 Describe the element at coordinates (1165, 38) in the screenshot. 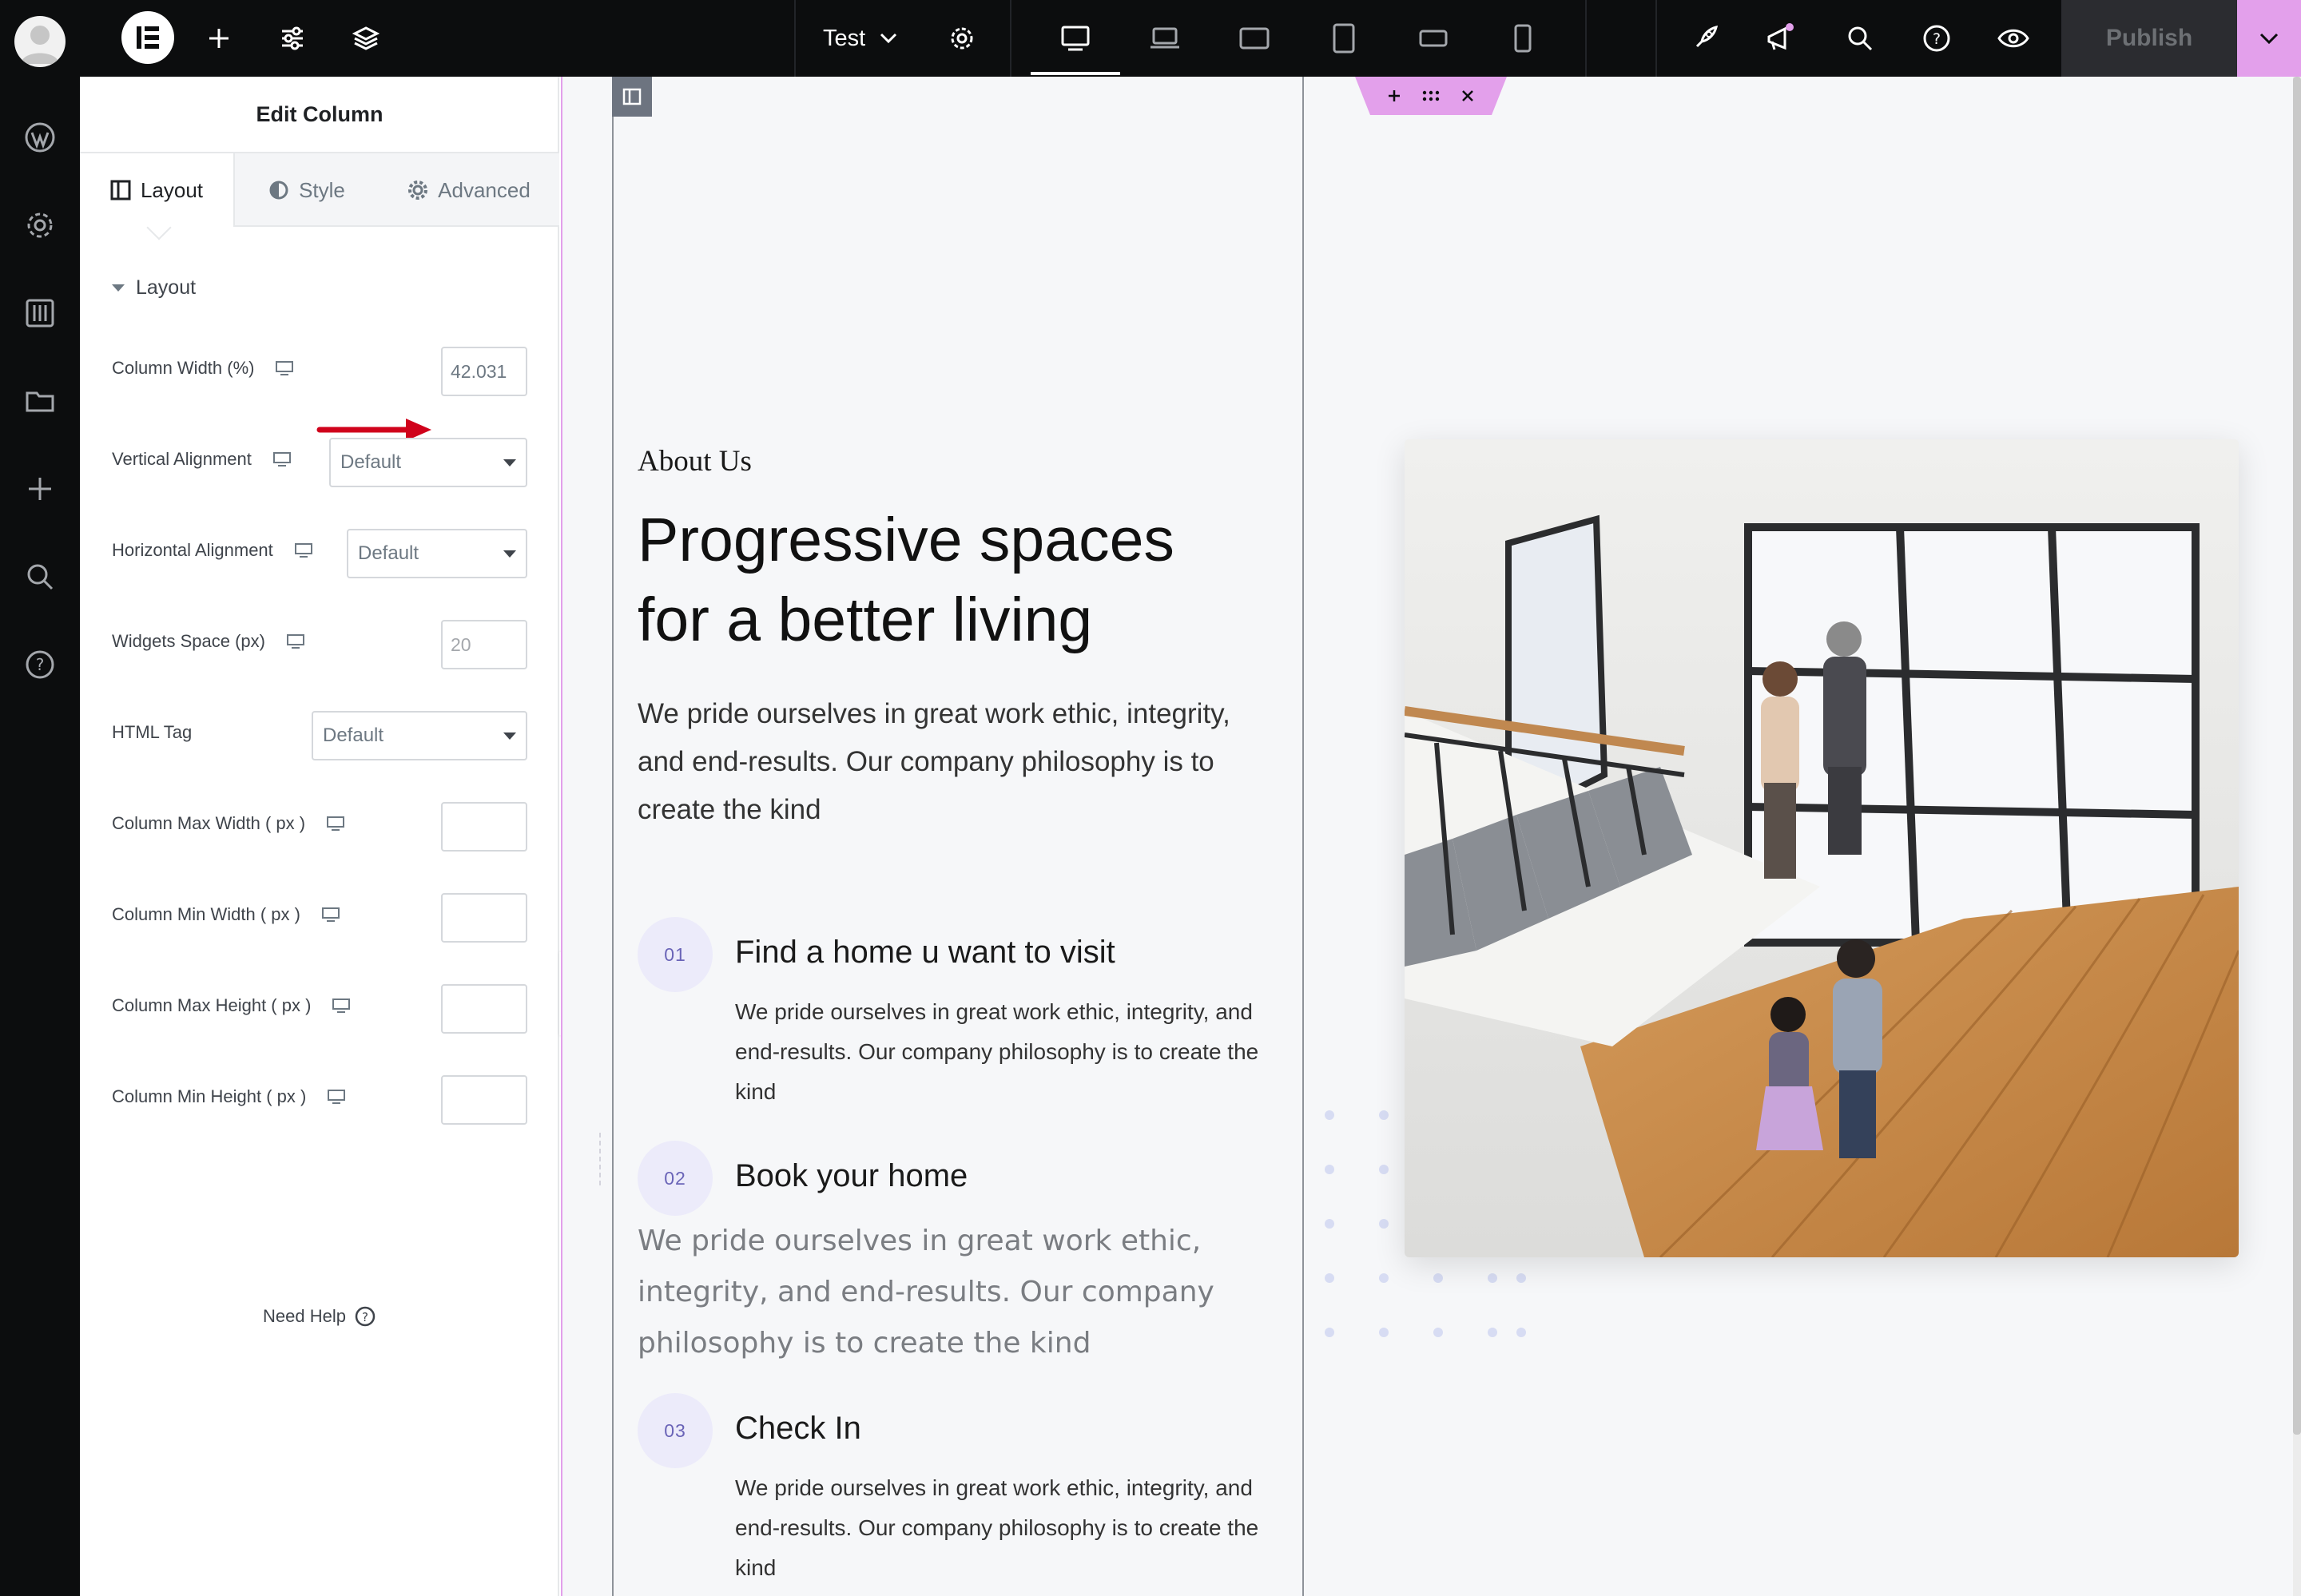

I see `laptop-icon` at that location.